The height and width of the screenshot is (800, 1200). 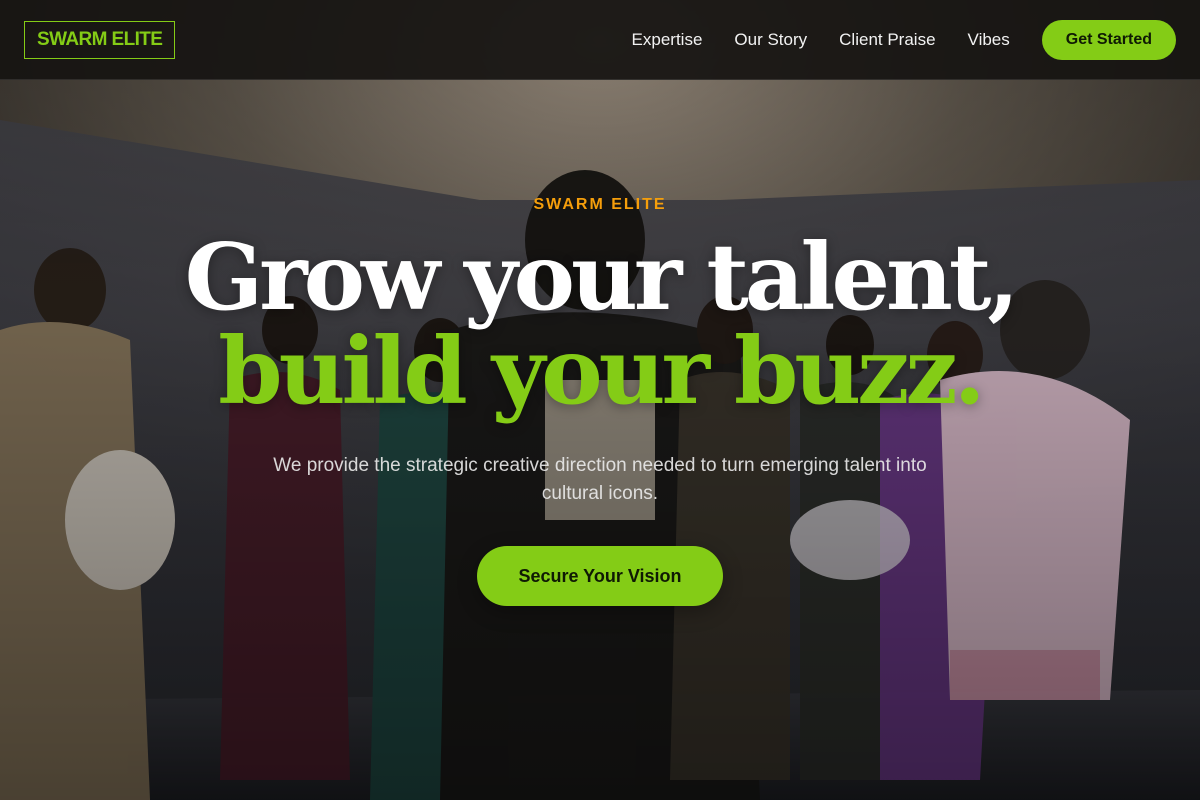 What do you see at coordinates (667, 40) in the screenshot?
I see `nav-link-expertise: Expertise` at bounding box center [667, 40].